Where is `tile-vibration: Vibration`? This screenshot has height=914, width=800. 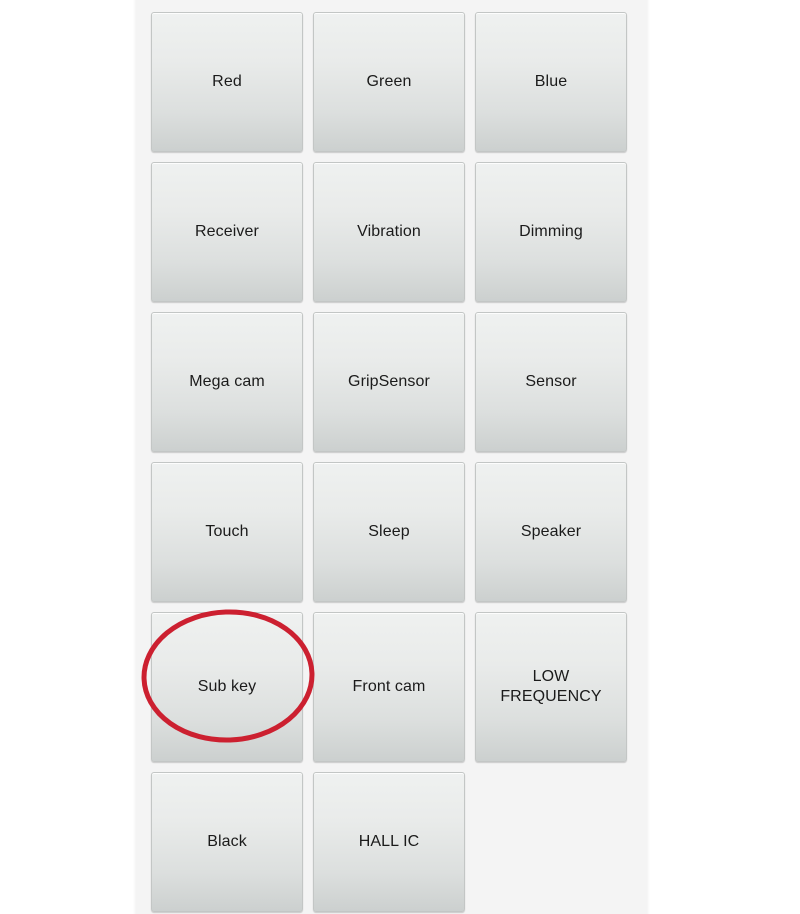
tile-vibration: Vibration is located at coordinates (389, 232).